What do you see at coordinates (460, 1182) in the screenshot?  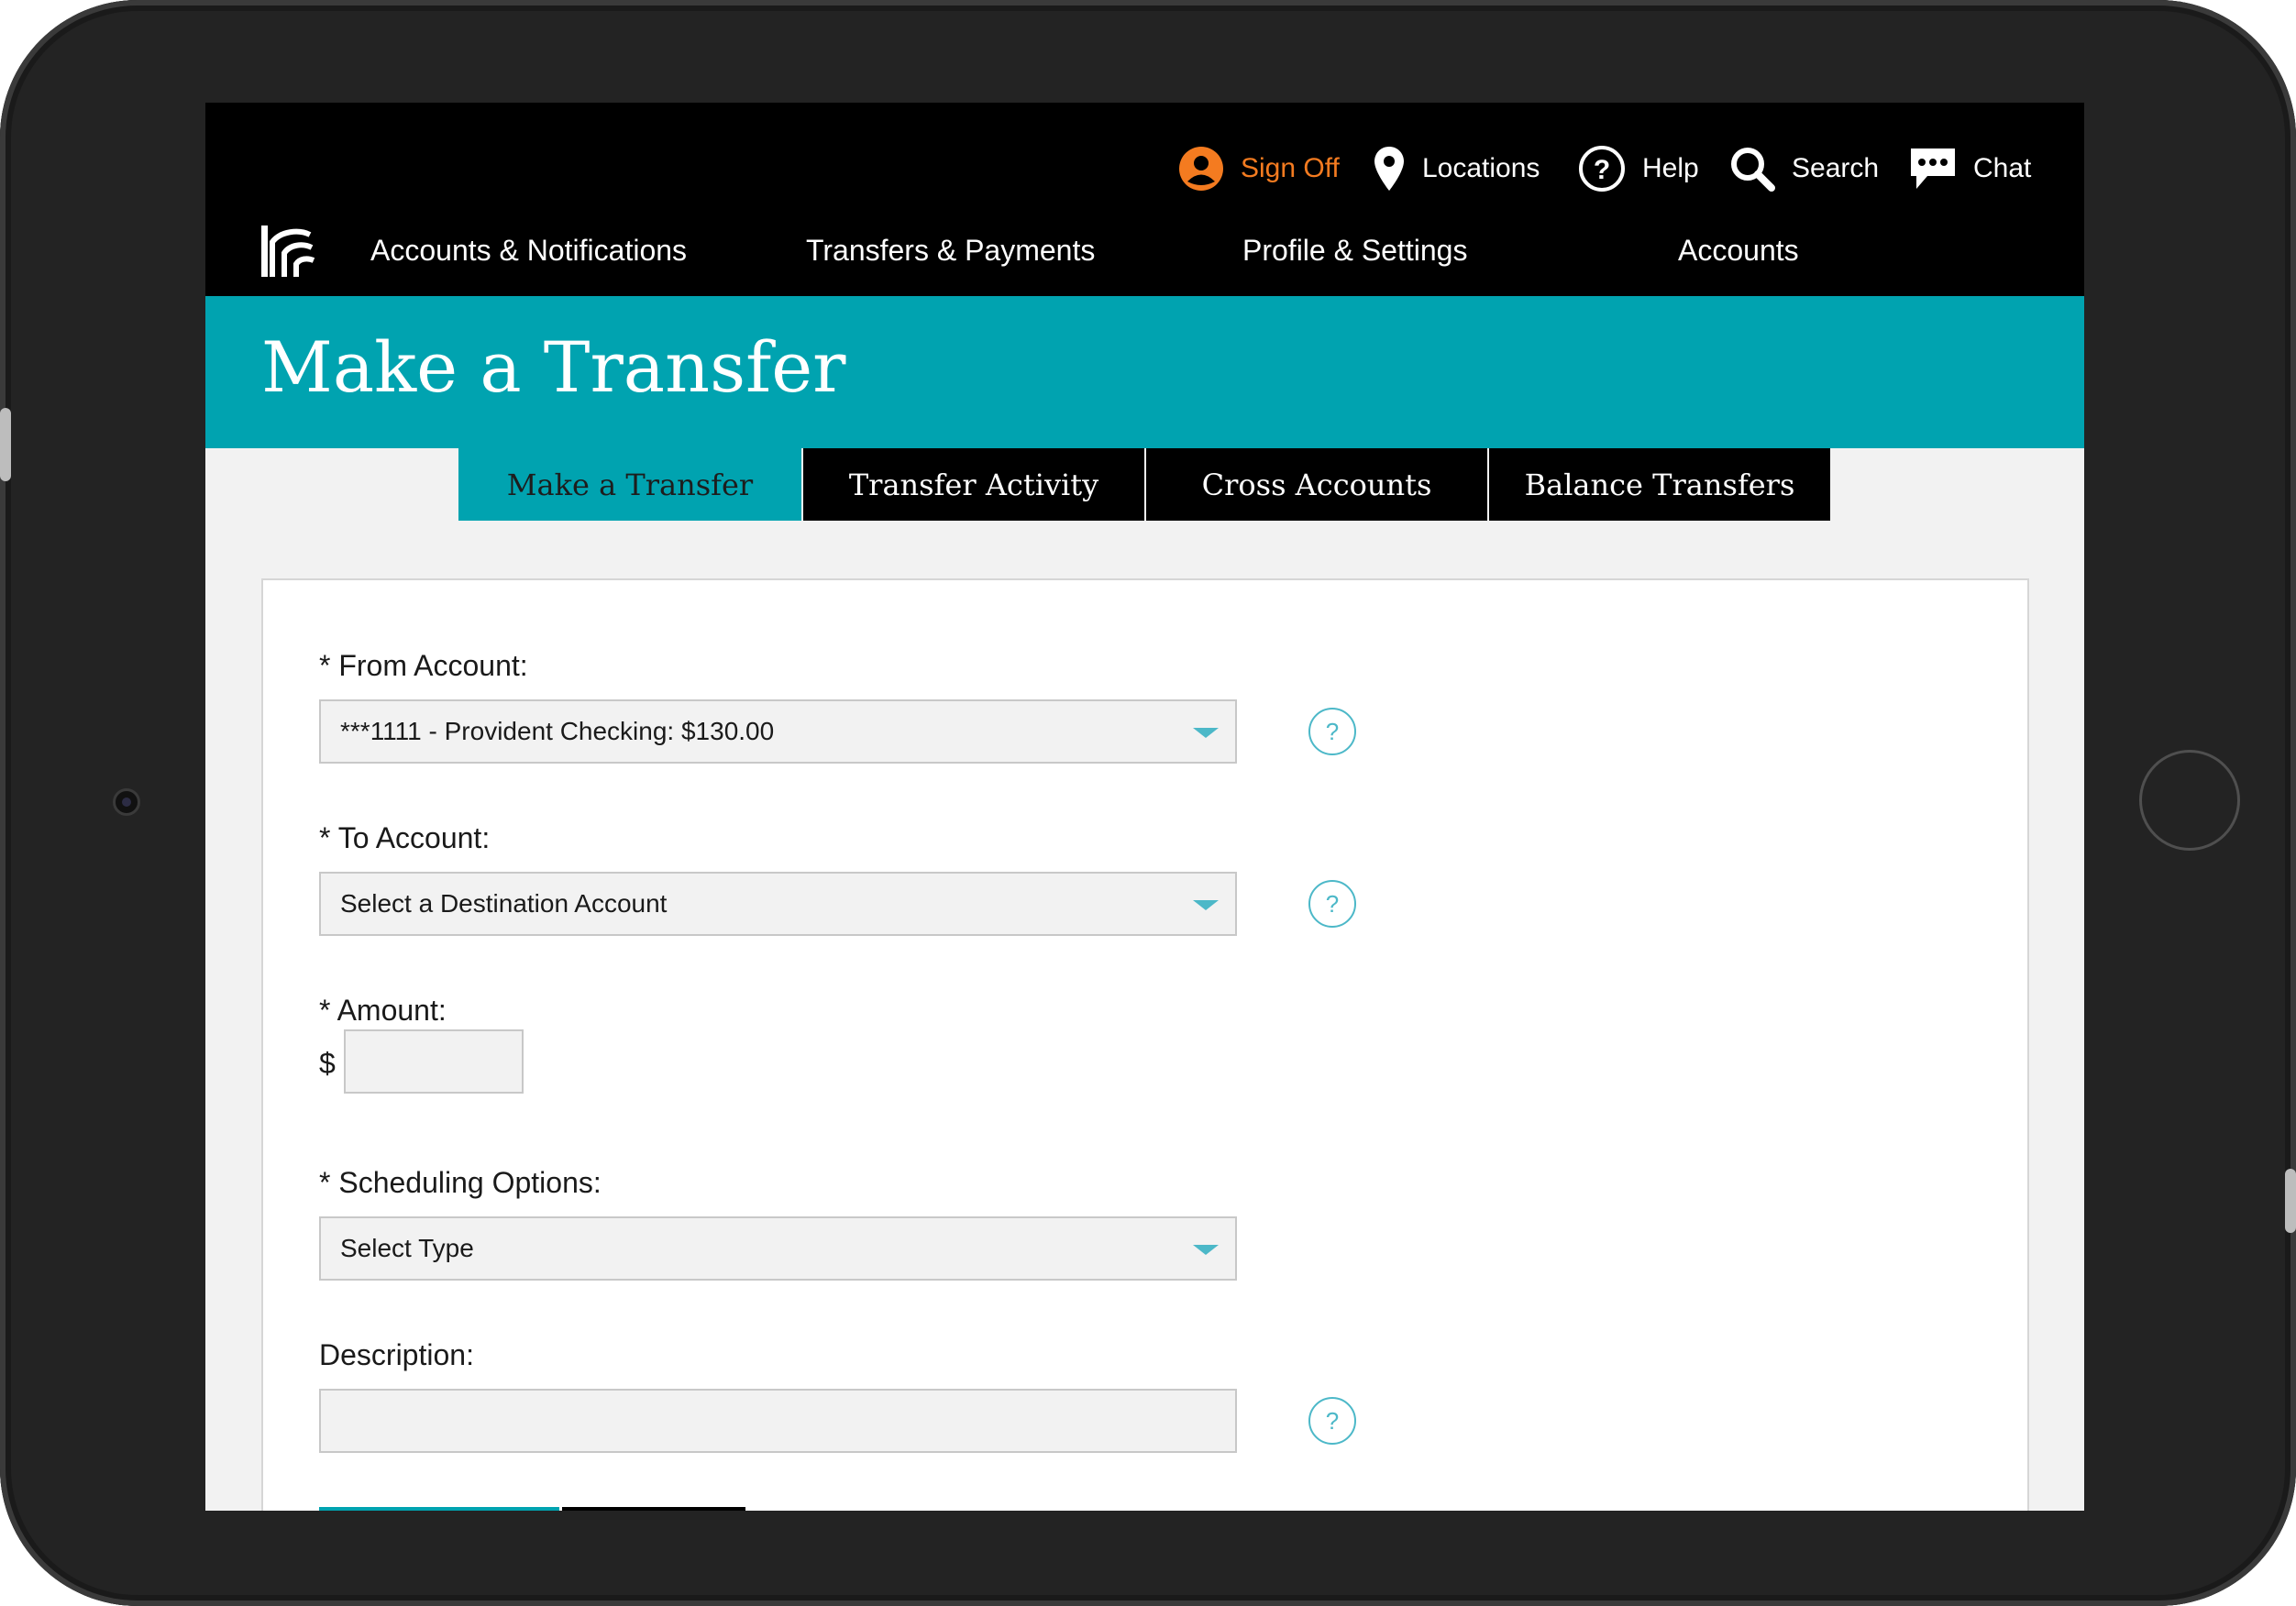 I see `scheduling-options-label: * Scheduling Options:` at bounding box center [460, 1182].